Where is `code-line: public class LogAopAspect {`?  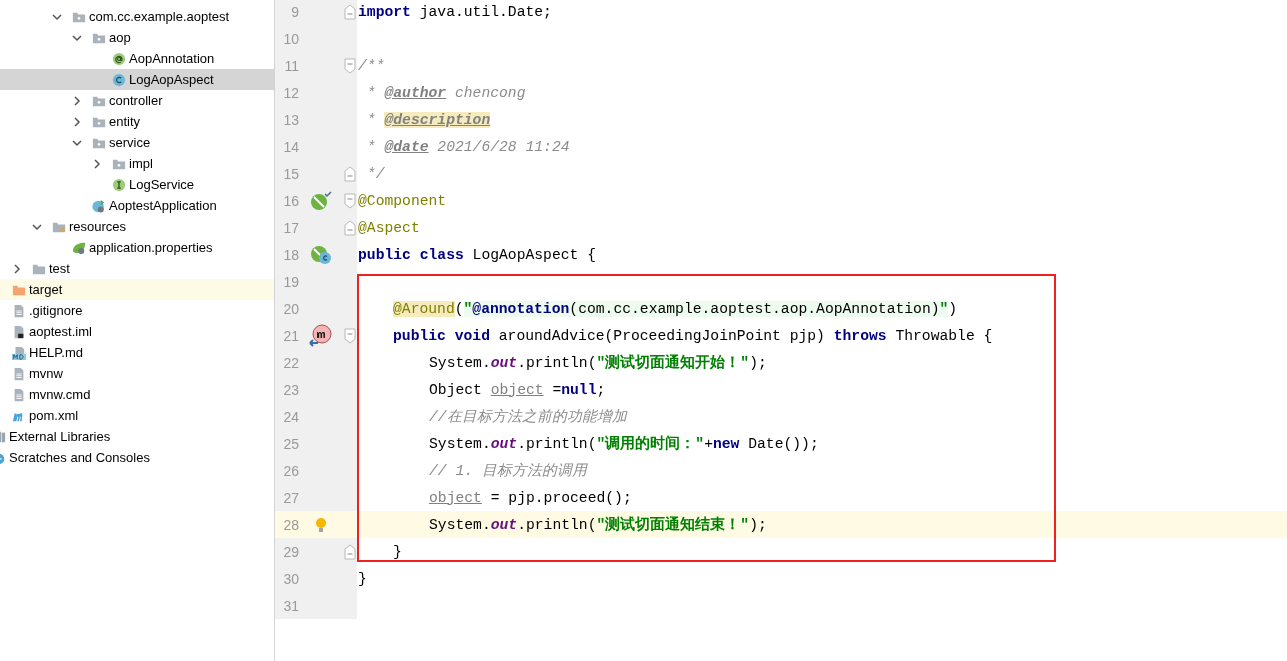 code-line: public class LogAopAspect { is located at coordinates (477, 255).